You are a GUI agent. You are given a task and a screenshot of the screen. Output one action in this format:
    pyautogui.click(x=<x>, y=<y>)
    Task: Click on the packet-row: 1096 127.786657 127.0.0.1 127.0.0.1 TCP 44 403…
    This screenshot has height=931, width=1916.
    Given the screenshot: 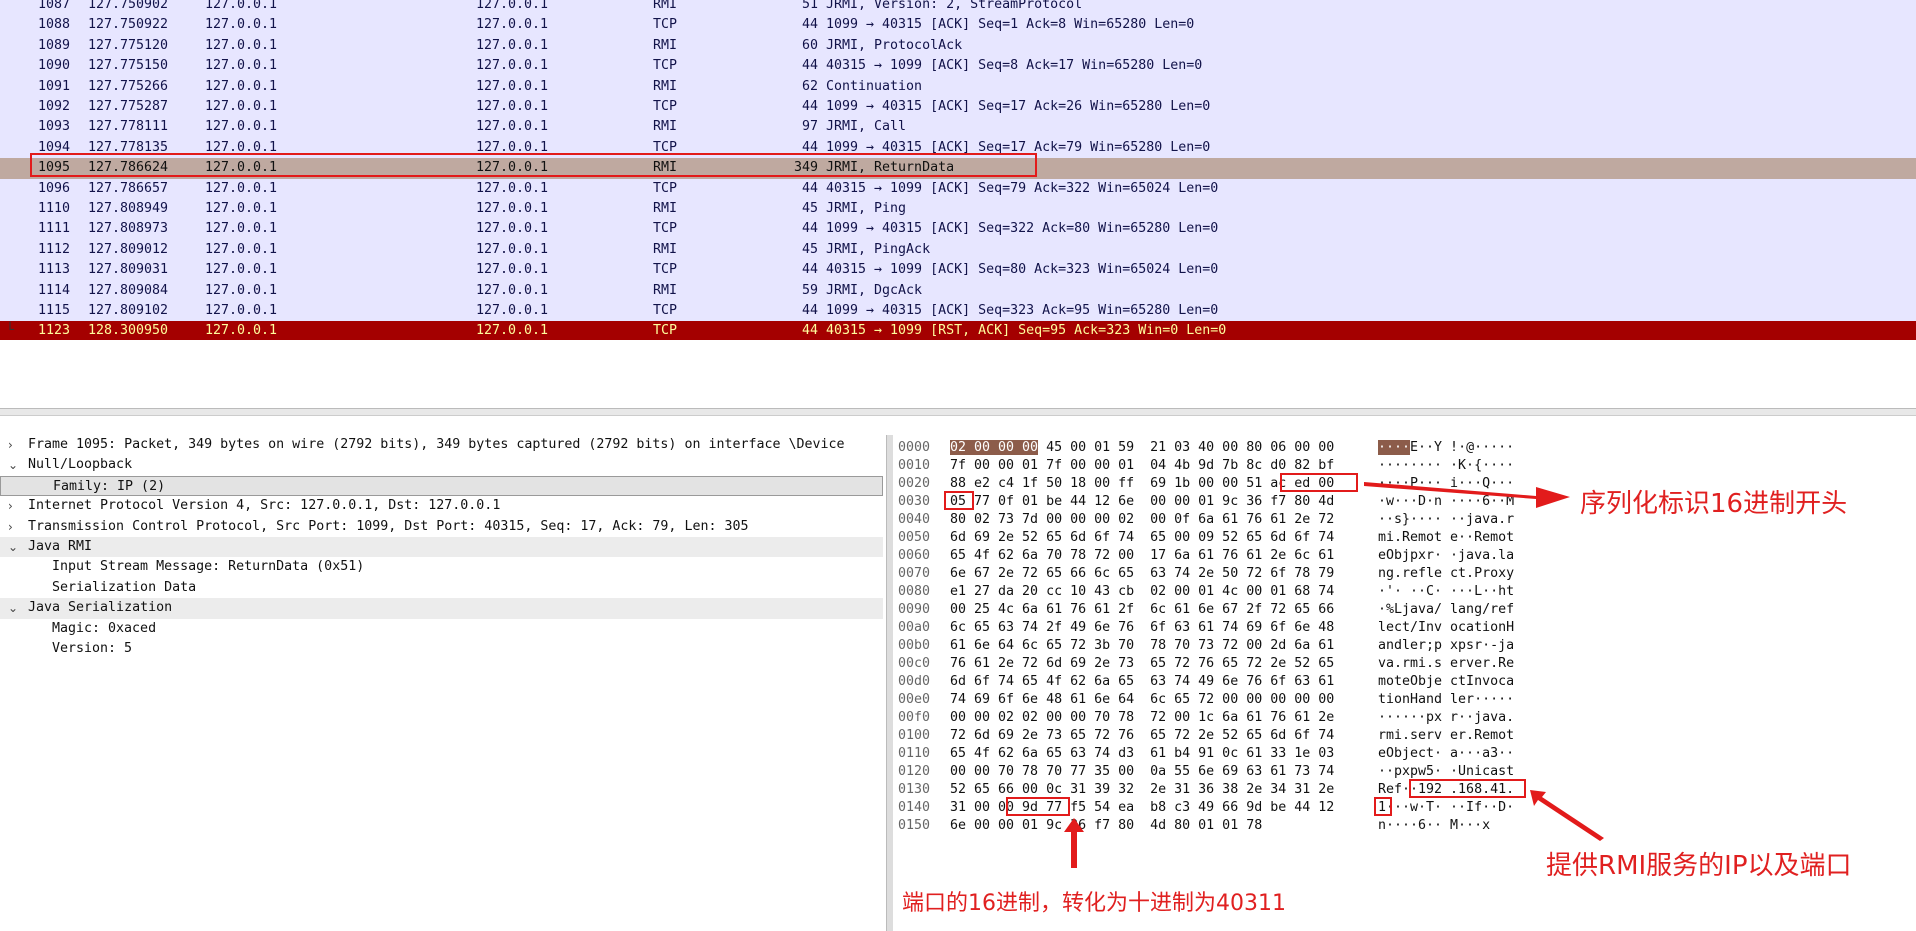 What is the action you would take?
    pyautogui.click(x=958, y=188)
    